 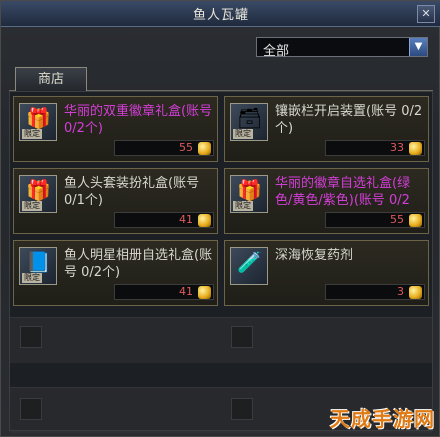 What do you see at coordinates (138, 120) in the screenshot?
I see `item-name: 华丽的双重徽章礼盒(账号 0/2个)` at bounding box center [138, 120].